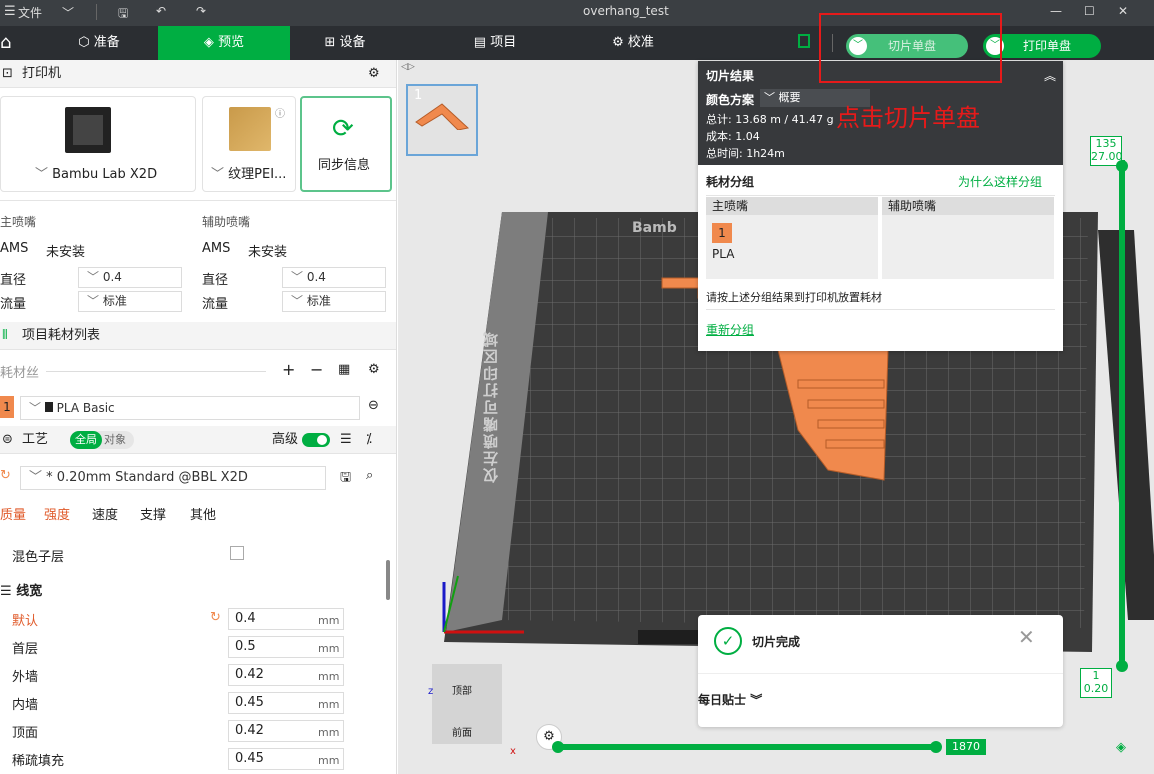  What do you see at coordinates (1122, 166) in the screenshot?
I see `vslider-top-handle` at bounding box center [1122, 166].